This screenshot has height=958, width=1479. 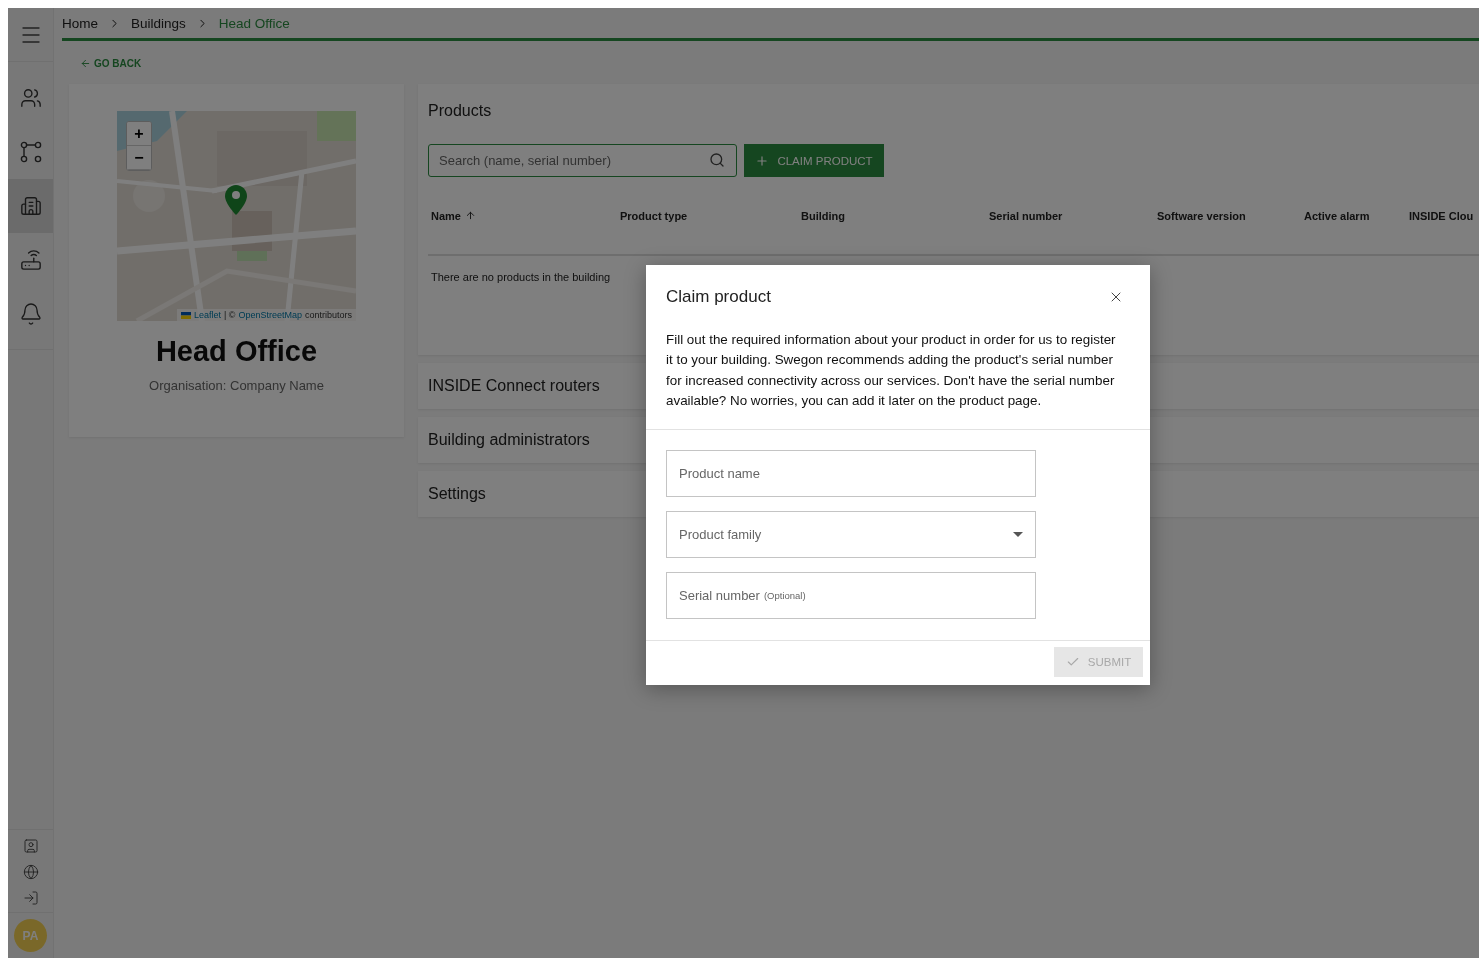 What do you see at coordinates (460, 111) in the screenshot?
I see `products-title: Products` at bounding box center [460, 111].